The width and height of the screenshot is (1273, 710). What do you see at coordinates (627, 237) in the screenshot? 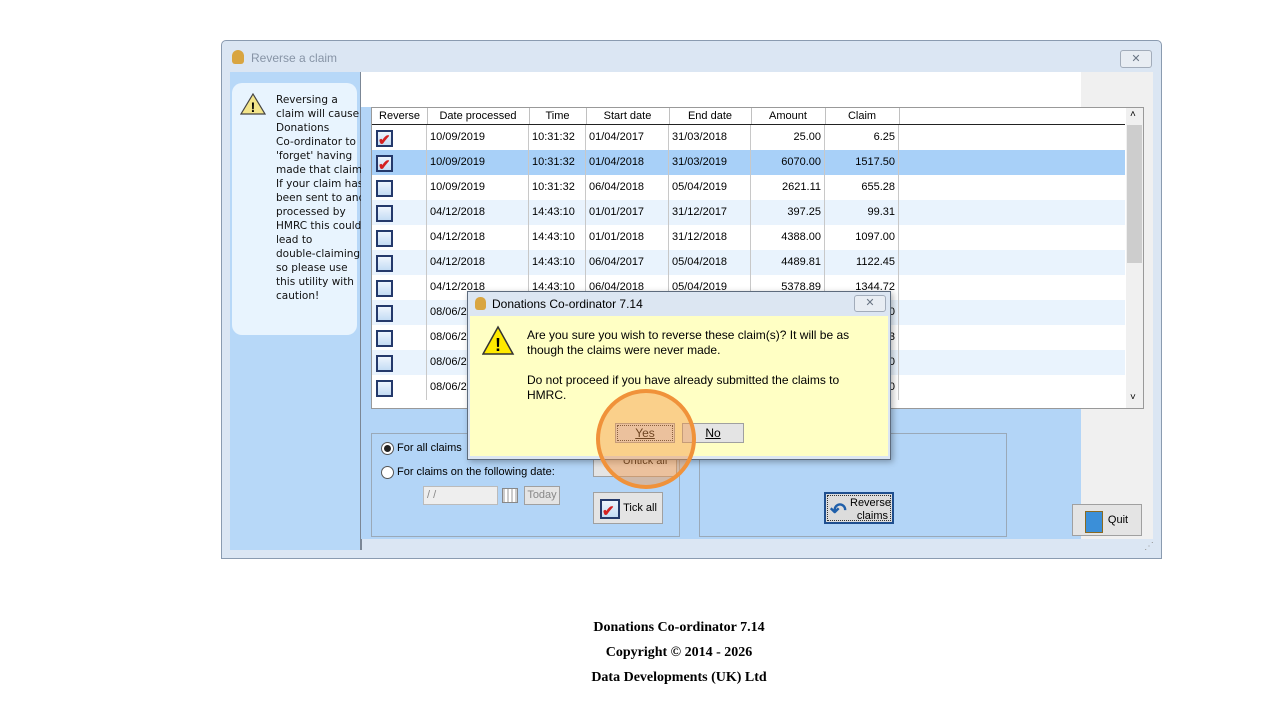
I see `start-cell: 01/01/2018` at bounding box center [627, 237].